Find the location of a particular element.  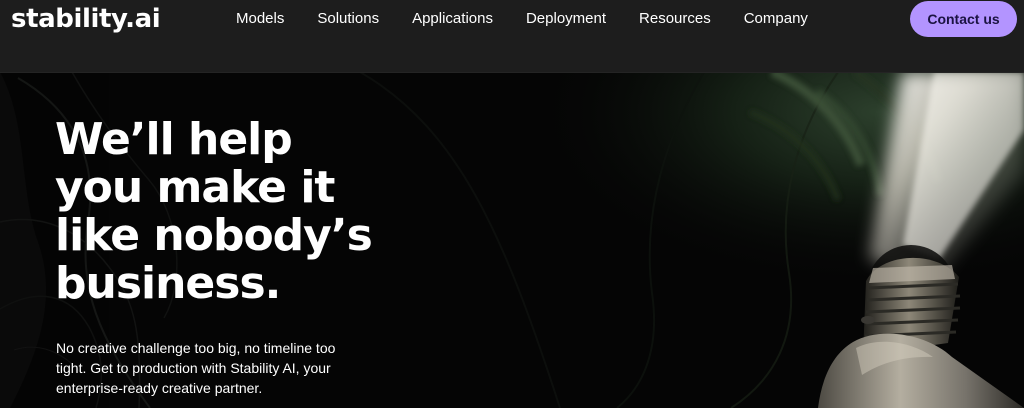

hero-headline-line-1: We’ll help is located at coordinates (174, 139).